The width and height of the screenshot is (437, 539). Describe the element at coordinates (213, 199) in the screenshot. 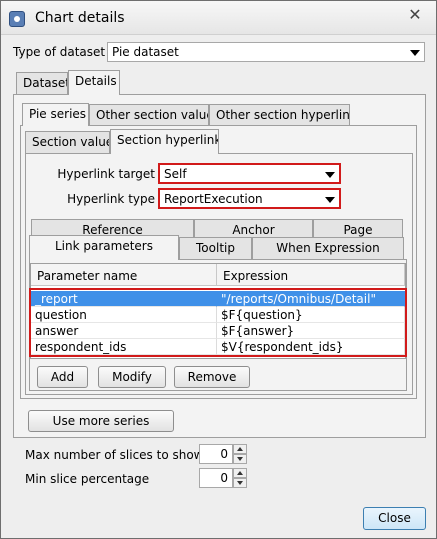

I see `hyperlink-type-value: ReportExecution` at that location.